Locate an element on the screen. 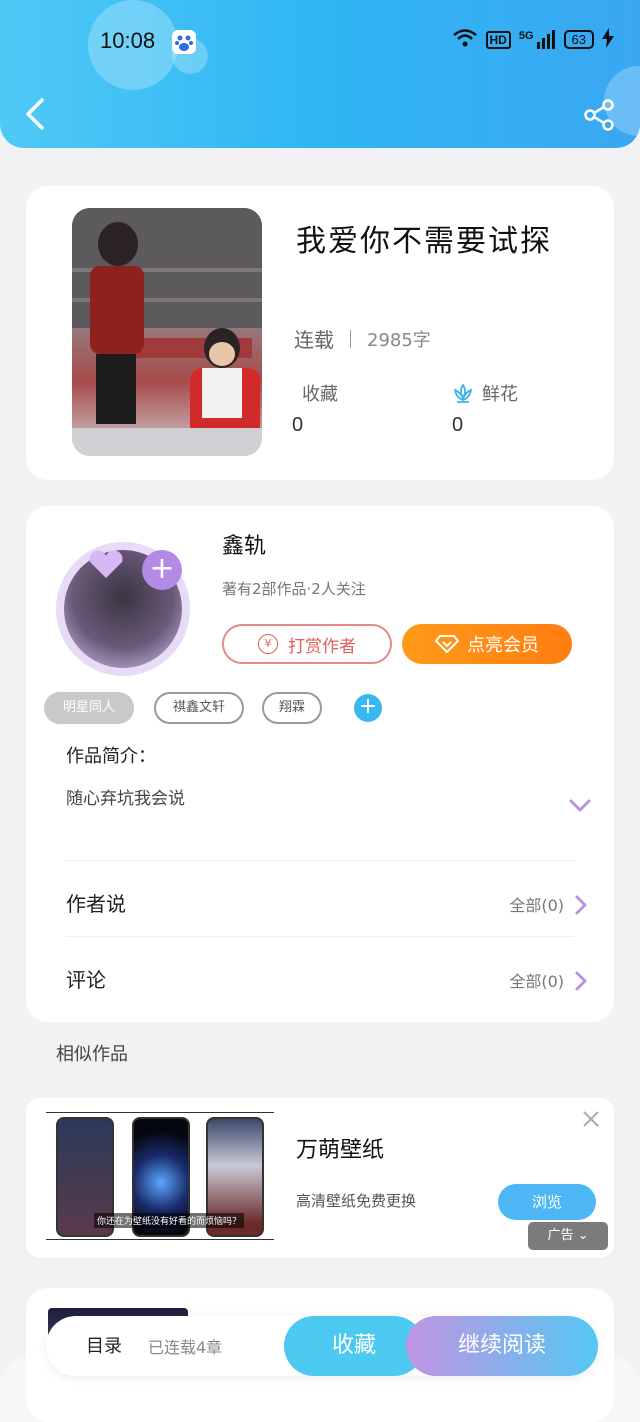 The height and width of the screenshot is (1422, 640). bottom-action-bar: 目录 已连载4章 收藏 继续阅读 is located at coordinates (322, 1346).